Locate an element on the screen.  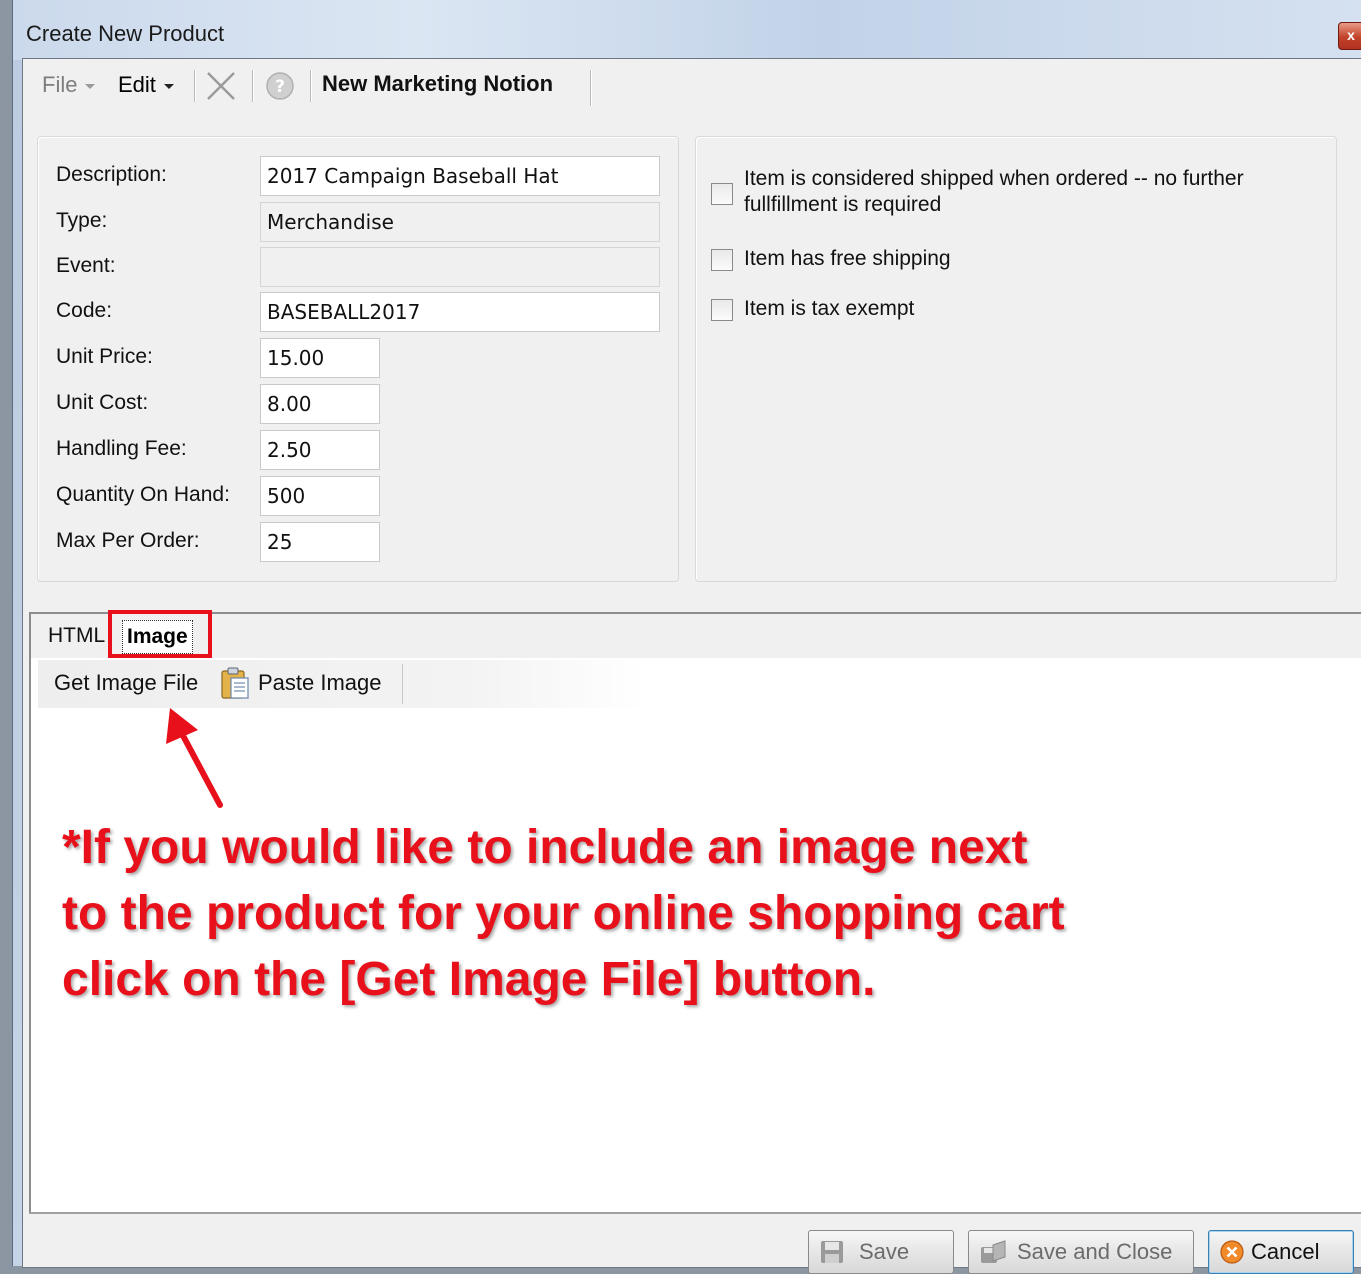
shipped-when-ordered-checkbox is located at coordinates (722, 194).